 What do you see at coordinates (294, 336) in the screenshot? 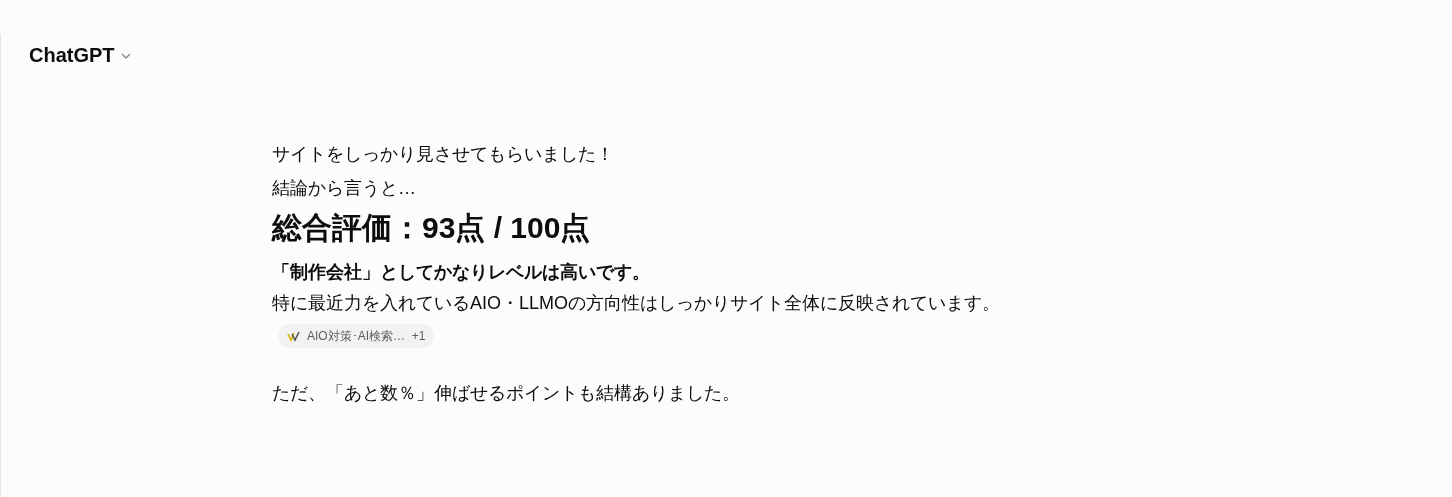
I see `check-mark-icon` at bounding box center [294, 336].